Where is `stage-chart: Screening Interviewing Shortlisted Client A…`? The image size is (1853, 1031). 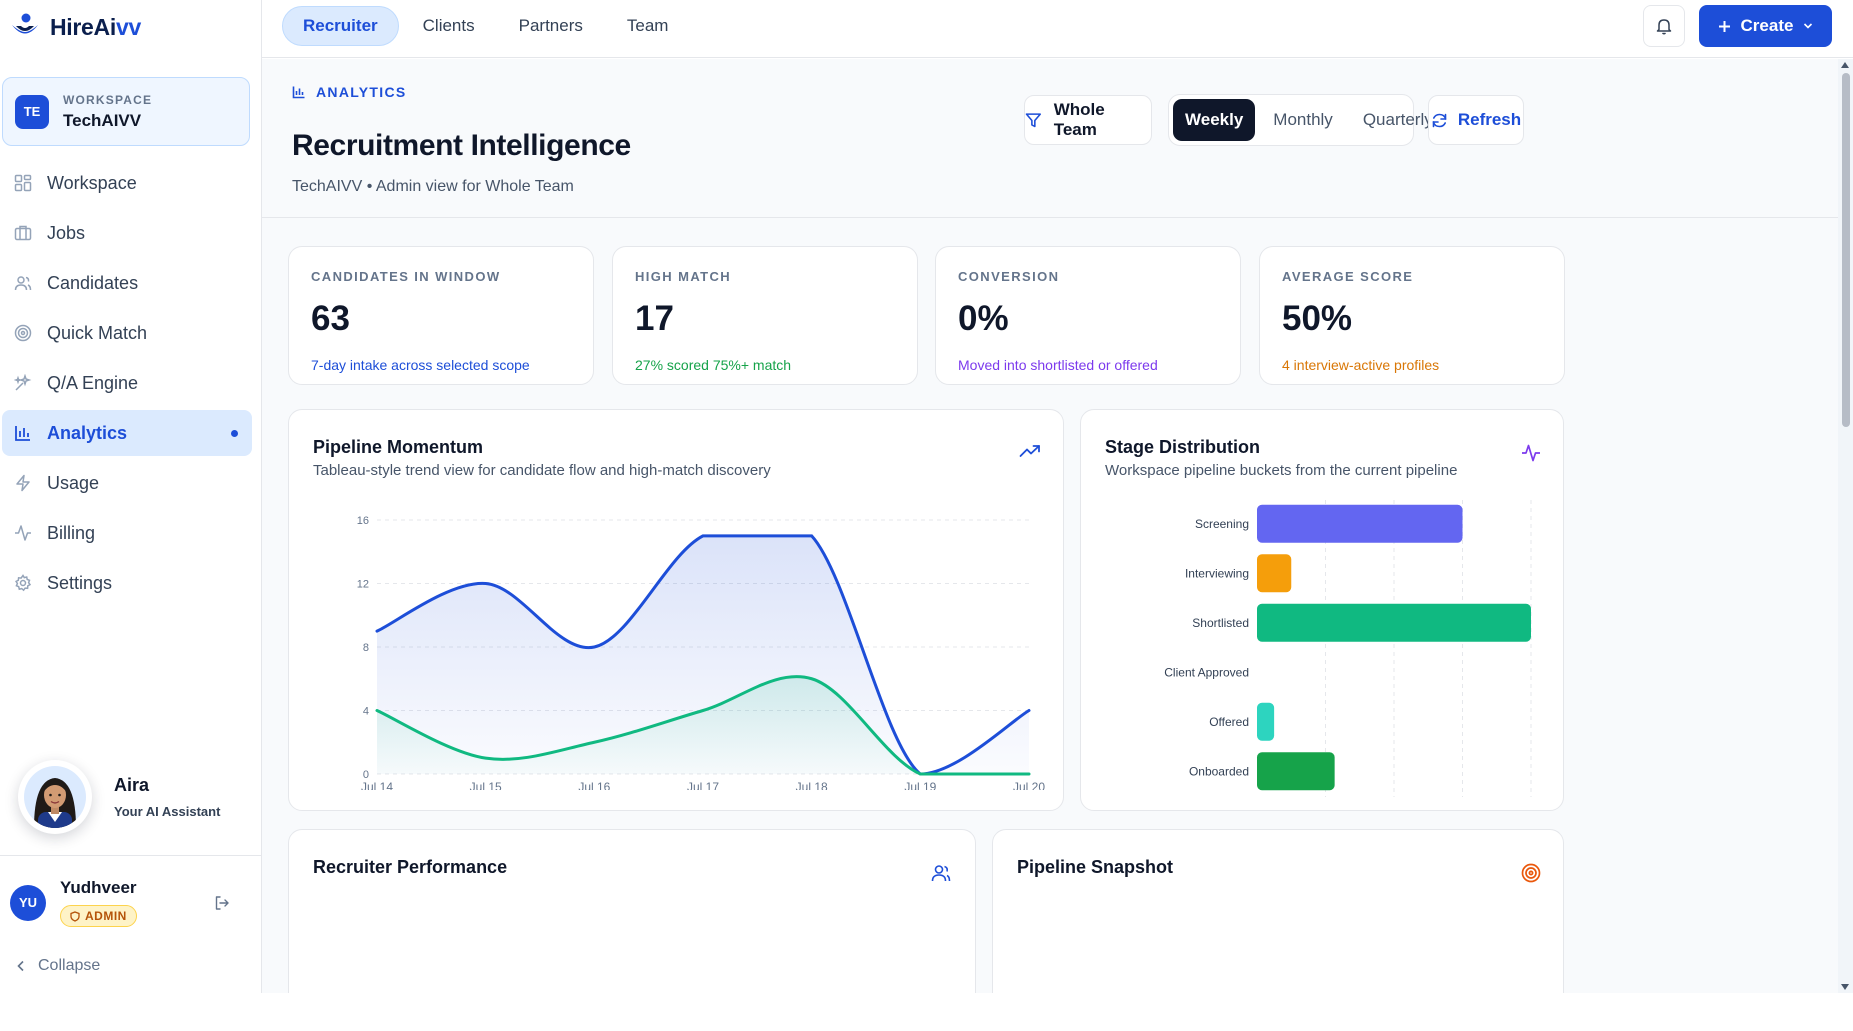 stage-chart: Screening Interviewing Shortlisted Client A… is located at coordinates (1348, 648).